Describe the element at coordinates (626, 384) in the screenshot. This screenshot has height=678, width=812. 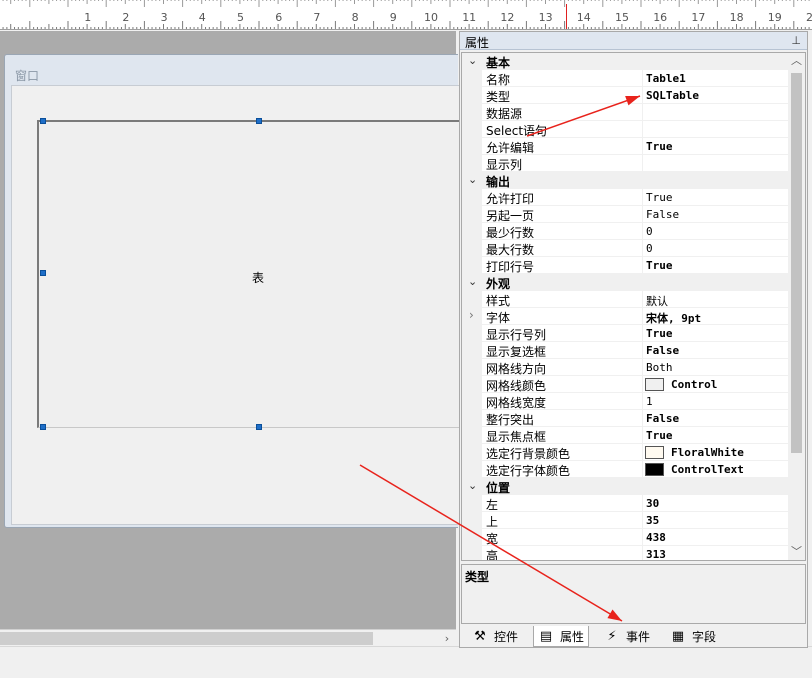
I see `property-row: 网格线颜色 Control` at that location.